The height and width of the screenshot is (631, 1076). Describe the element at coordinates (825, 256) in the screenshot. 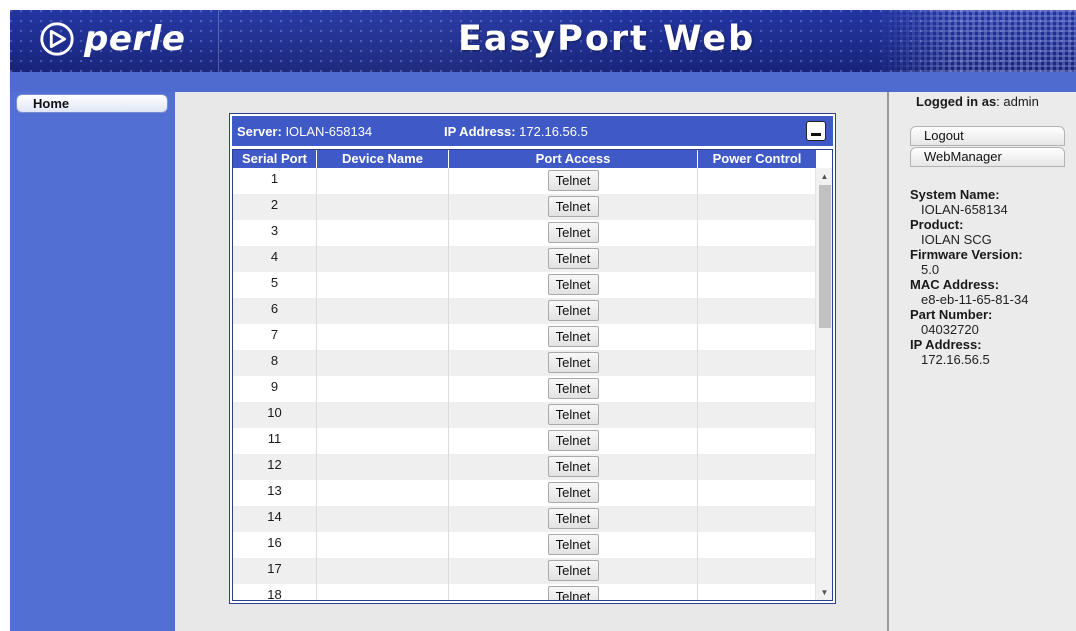

I see `scrollbar-thumb` at that location.